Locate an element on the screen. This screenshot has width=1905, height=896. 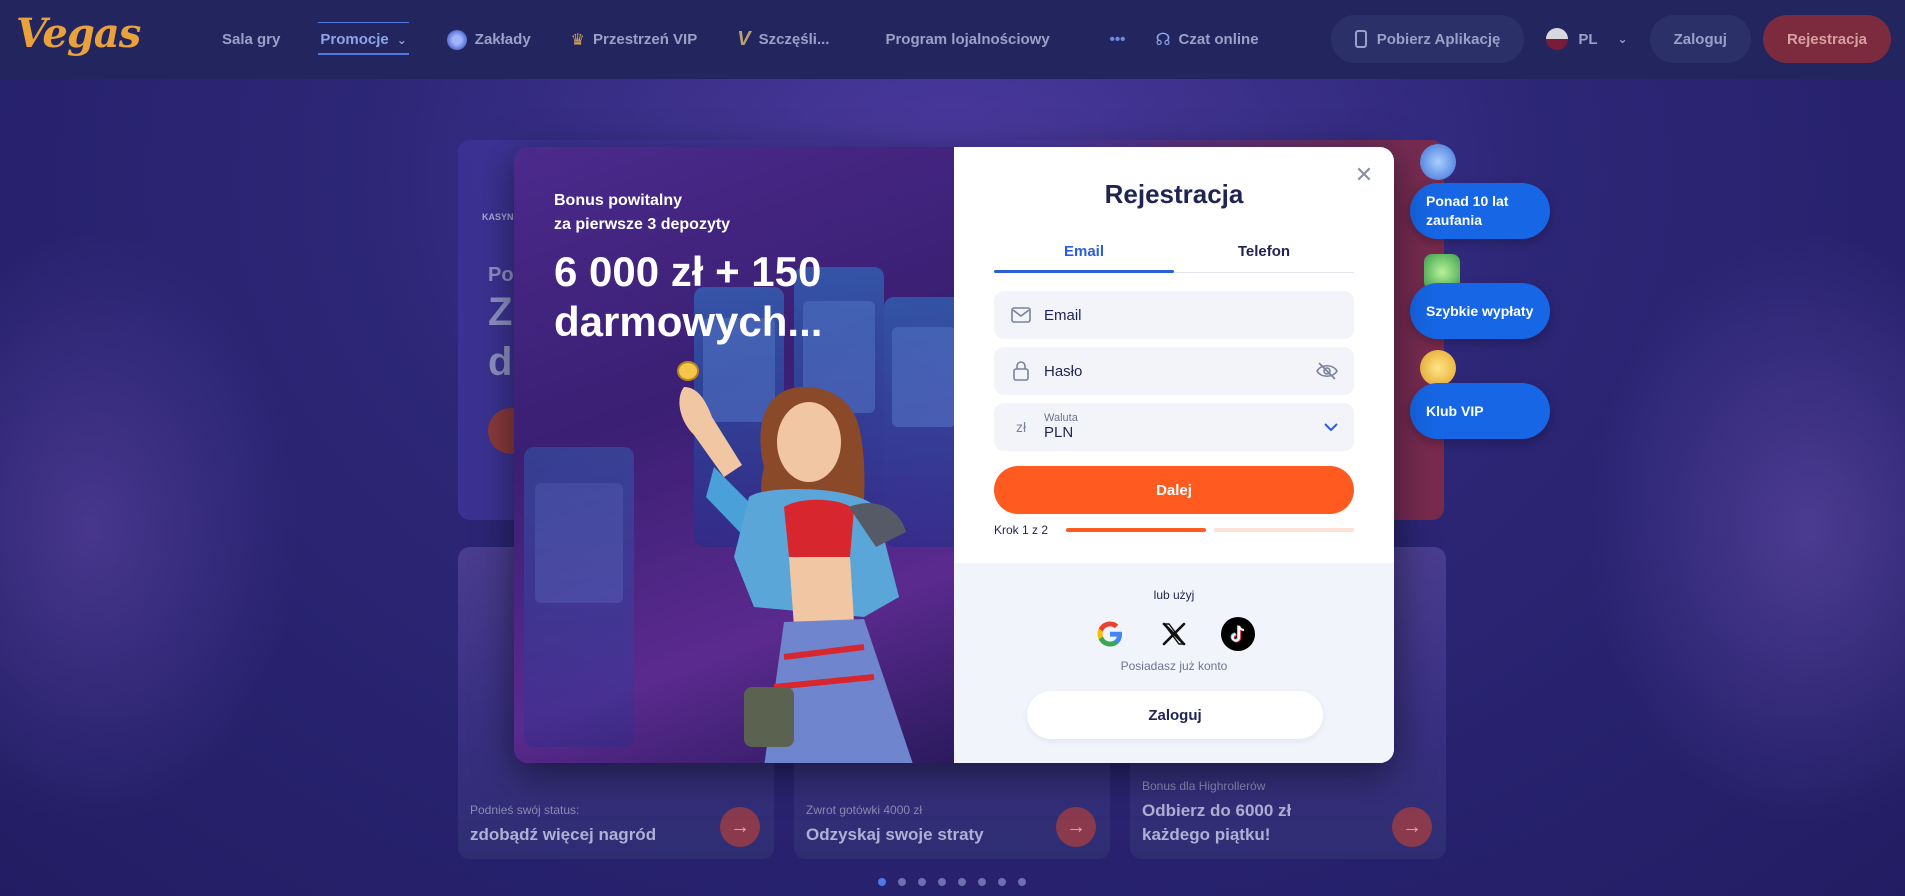
password-field is located at coordinates (1174, 371).